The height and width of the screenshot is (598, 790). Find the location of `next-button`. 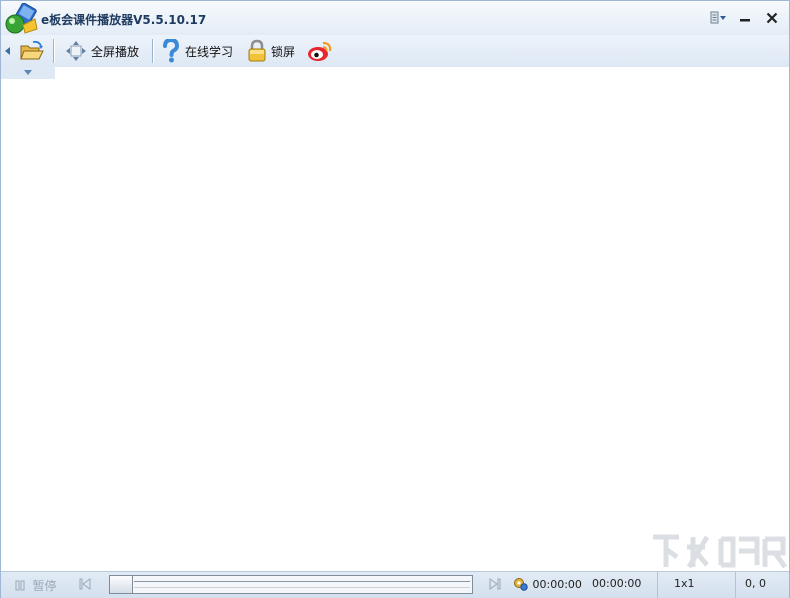

next-button is located at coordinates (495, 585).